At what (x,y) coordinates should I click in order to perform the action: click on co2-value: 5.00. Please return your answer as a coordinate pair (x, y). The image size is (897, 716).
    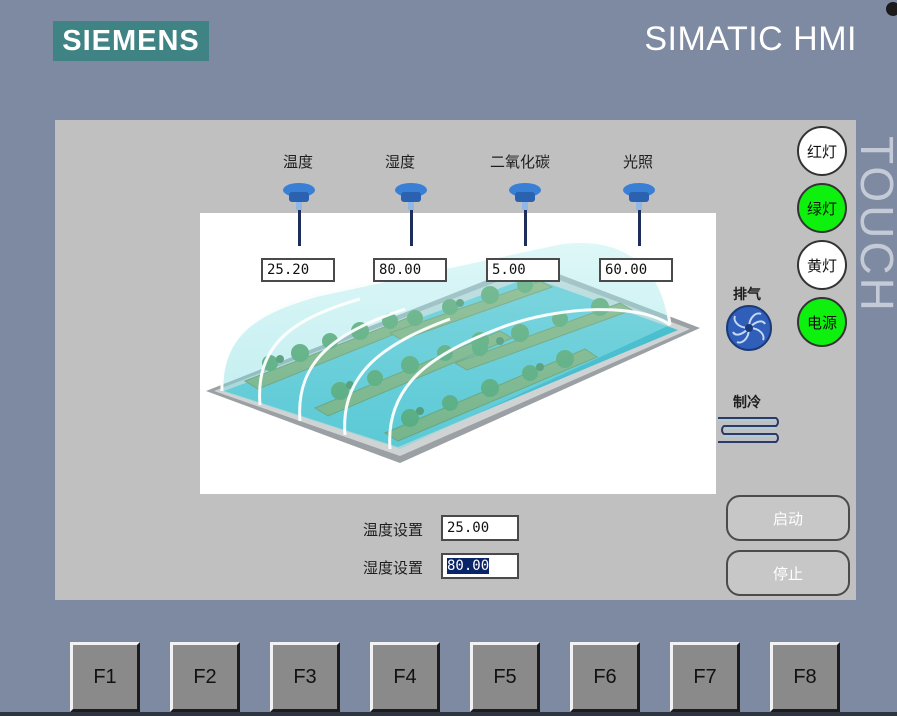
    Looking at the image, I should click on (523, 270).